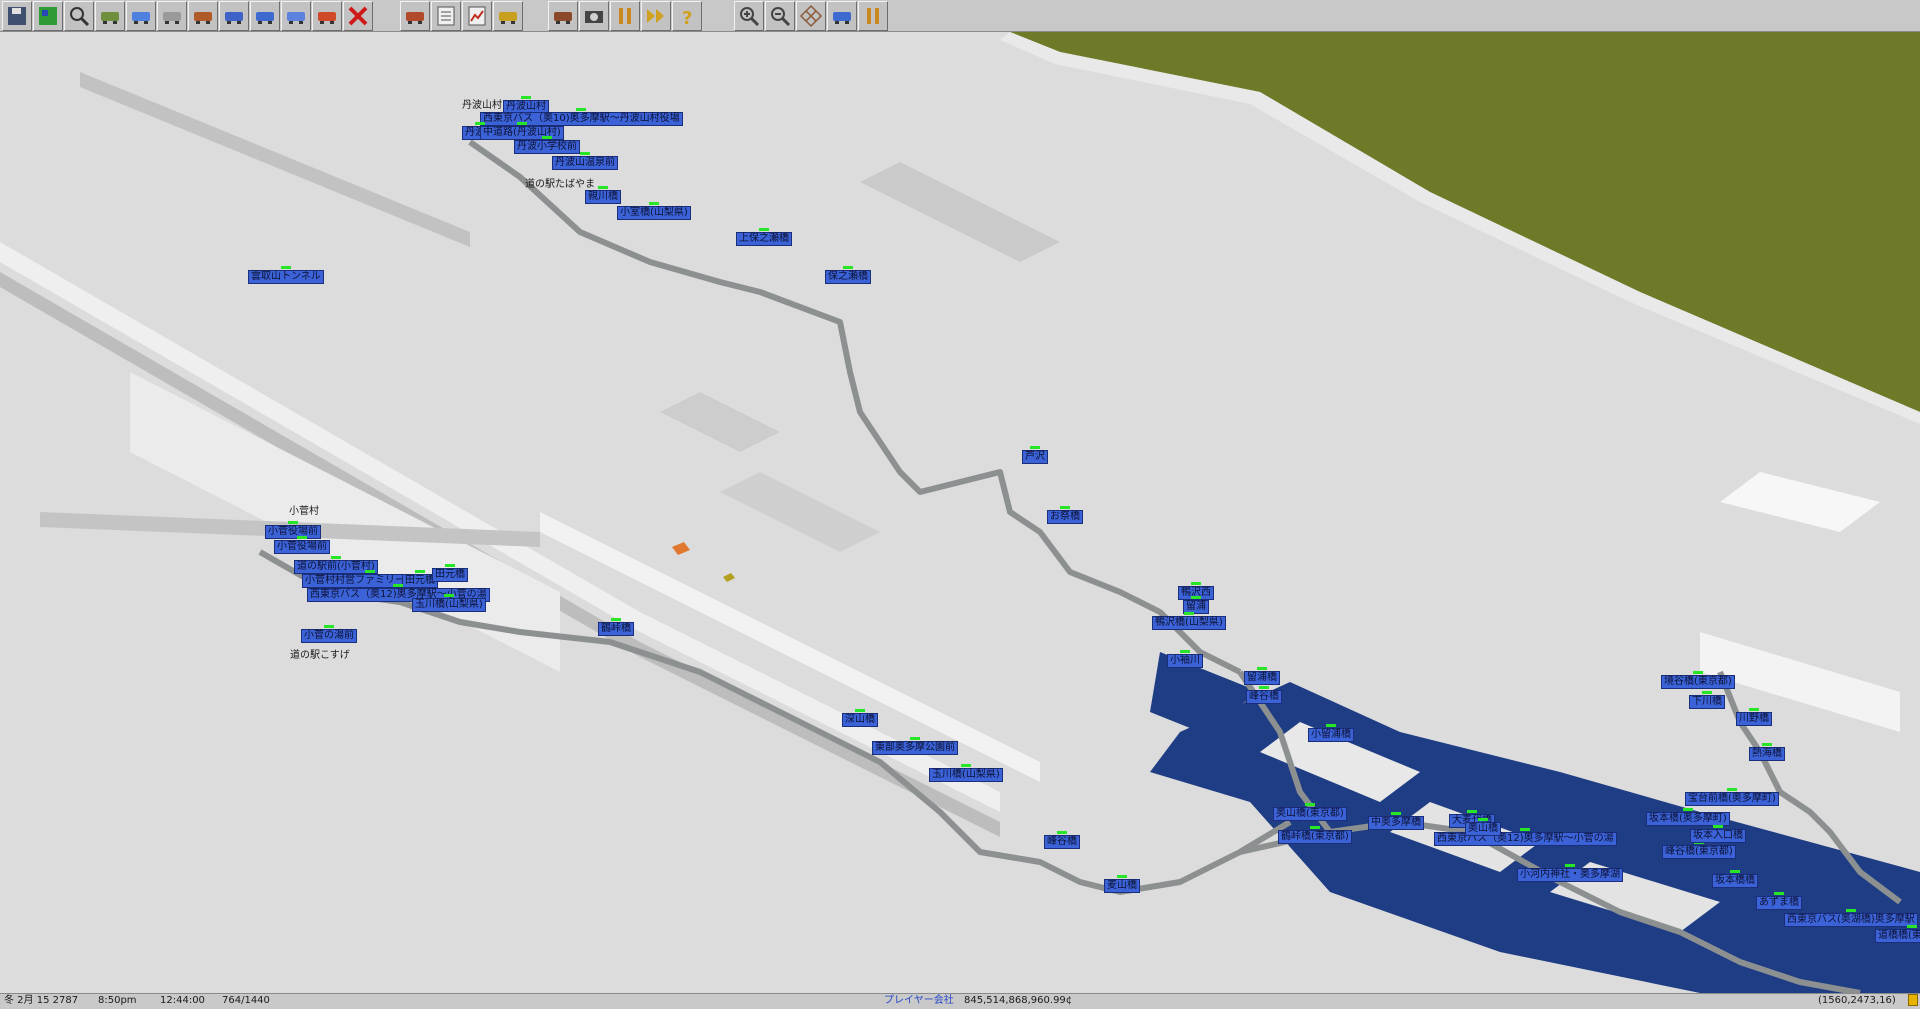 This screenshot has height=1009, width=1920. I want to click on bus-stop-label: 熱海橋, so click(1767, 752).